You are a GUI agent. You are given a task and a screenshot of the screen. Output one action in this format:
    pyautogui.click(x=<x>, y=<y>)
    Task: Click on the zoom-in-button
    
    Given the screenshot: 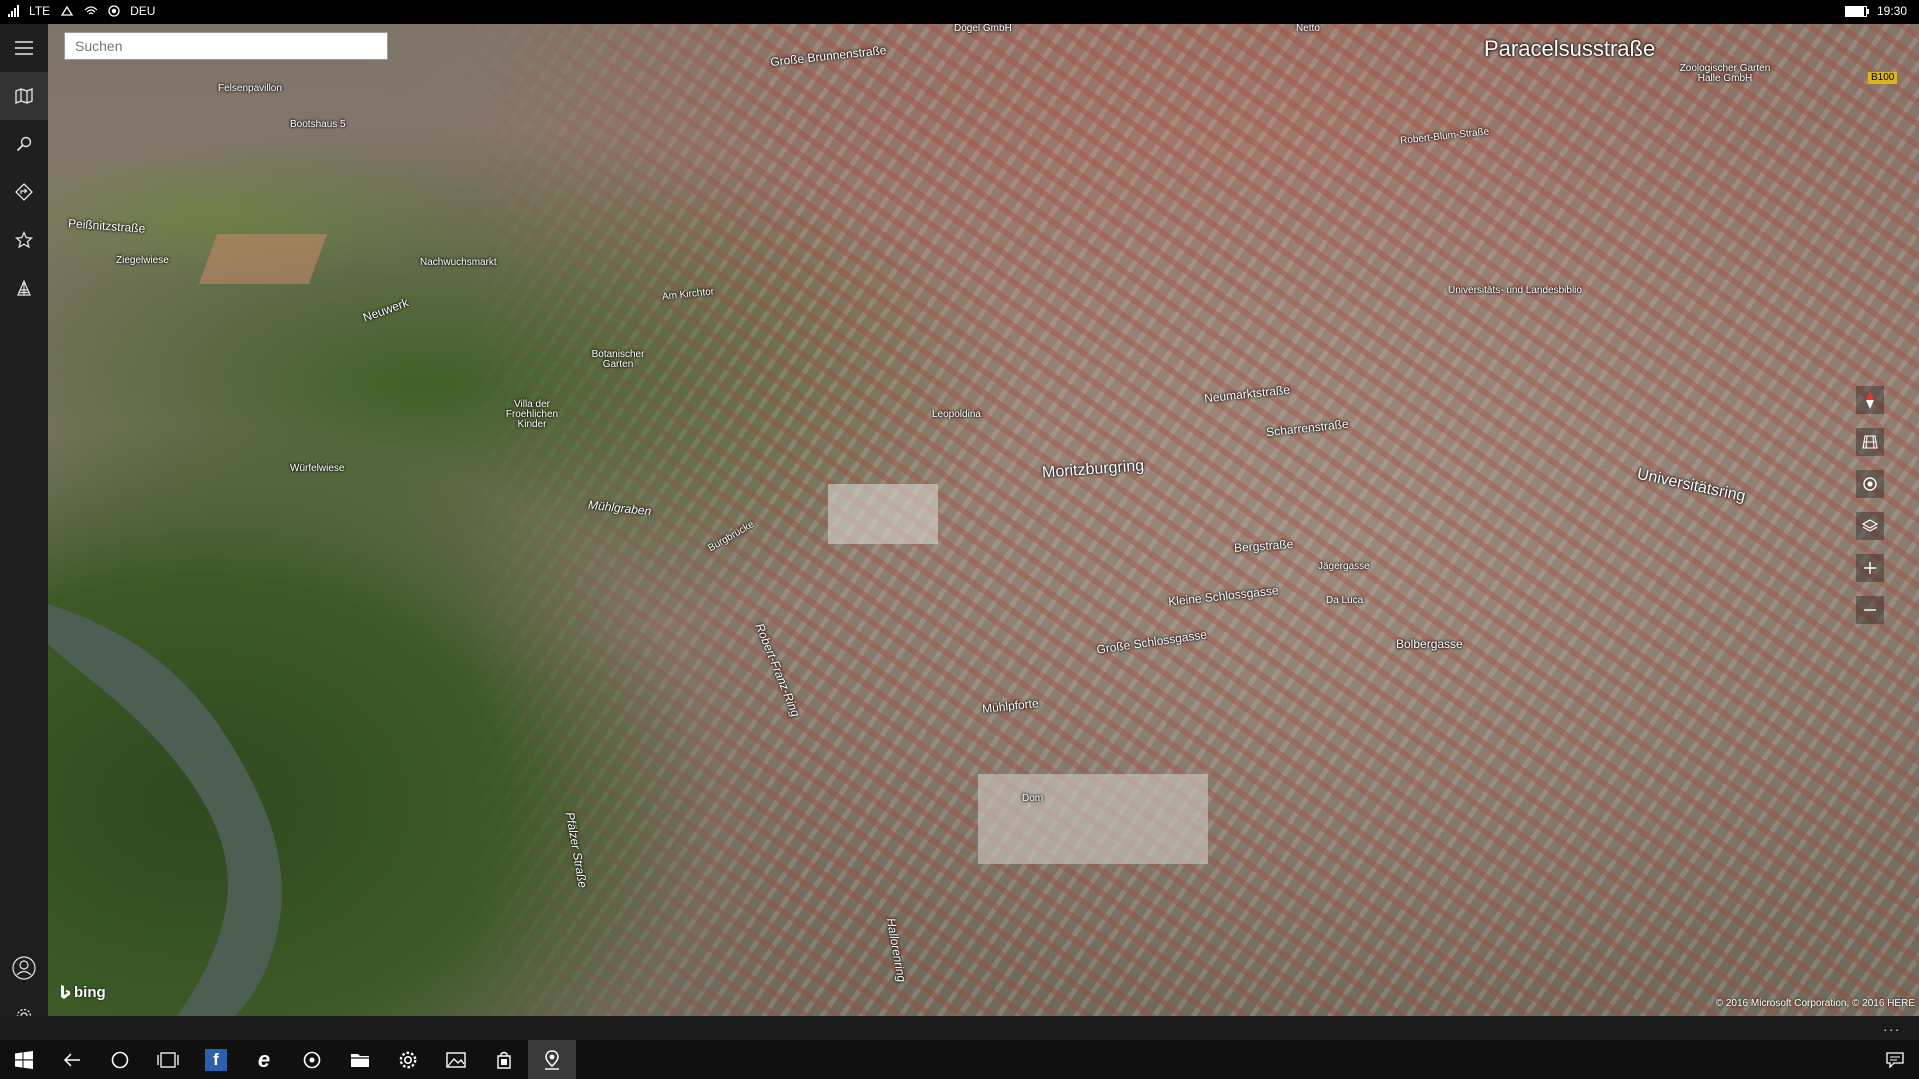 What is the action you would take?
    pyautogui.click(x=1870, y=568)
    